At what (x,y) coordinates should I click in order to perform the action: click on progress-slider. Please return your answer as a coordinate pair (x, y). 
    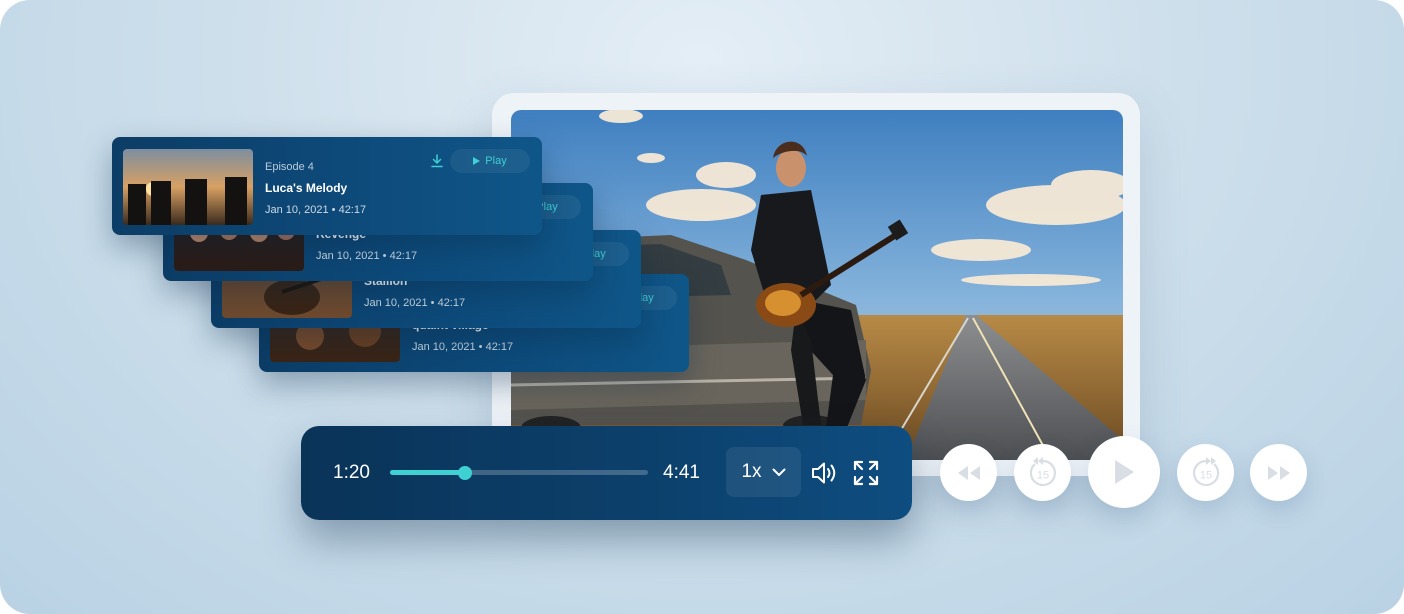
    Looking at the image, I should click on (519, 472).